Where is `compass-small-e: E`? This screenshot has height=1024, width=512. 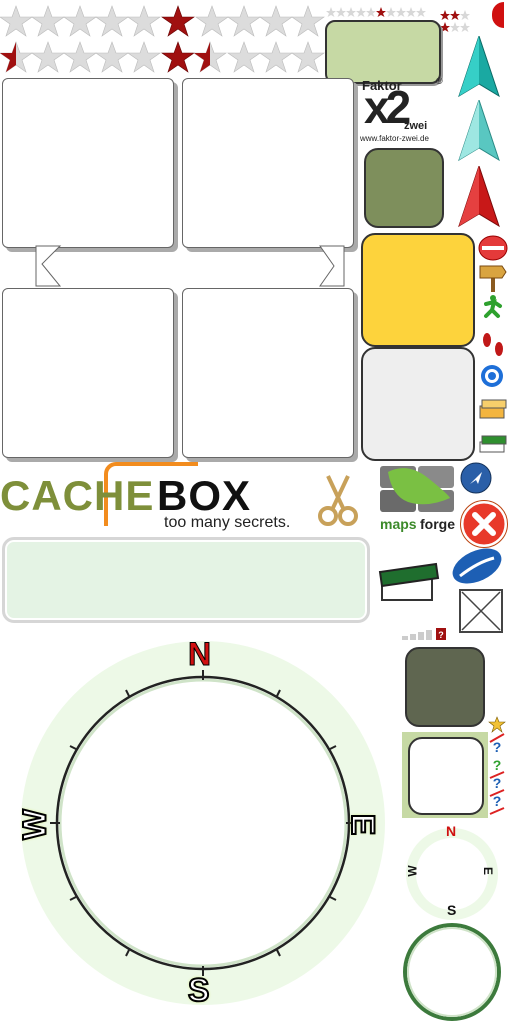
compass-small-e: E is located at coordinates (488, 871).